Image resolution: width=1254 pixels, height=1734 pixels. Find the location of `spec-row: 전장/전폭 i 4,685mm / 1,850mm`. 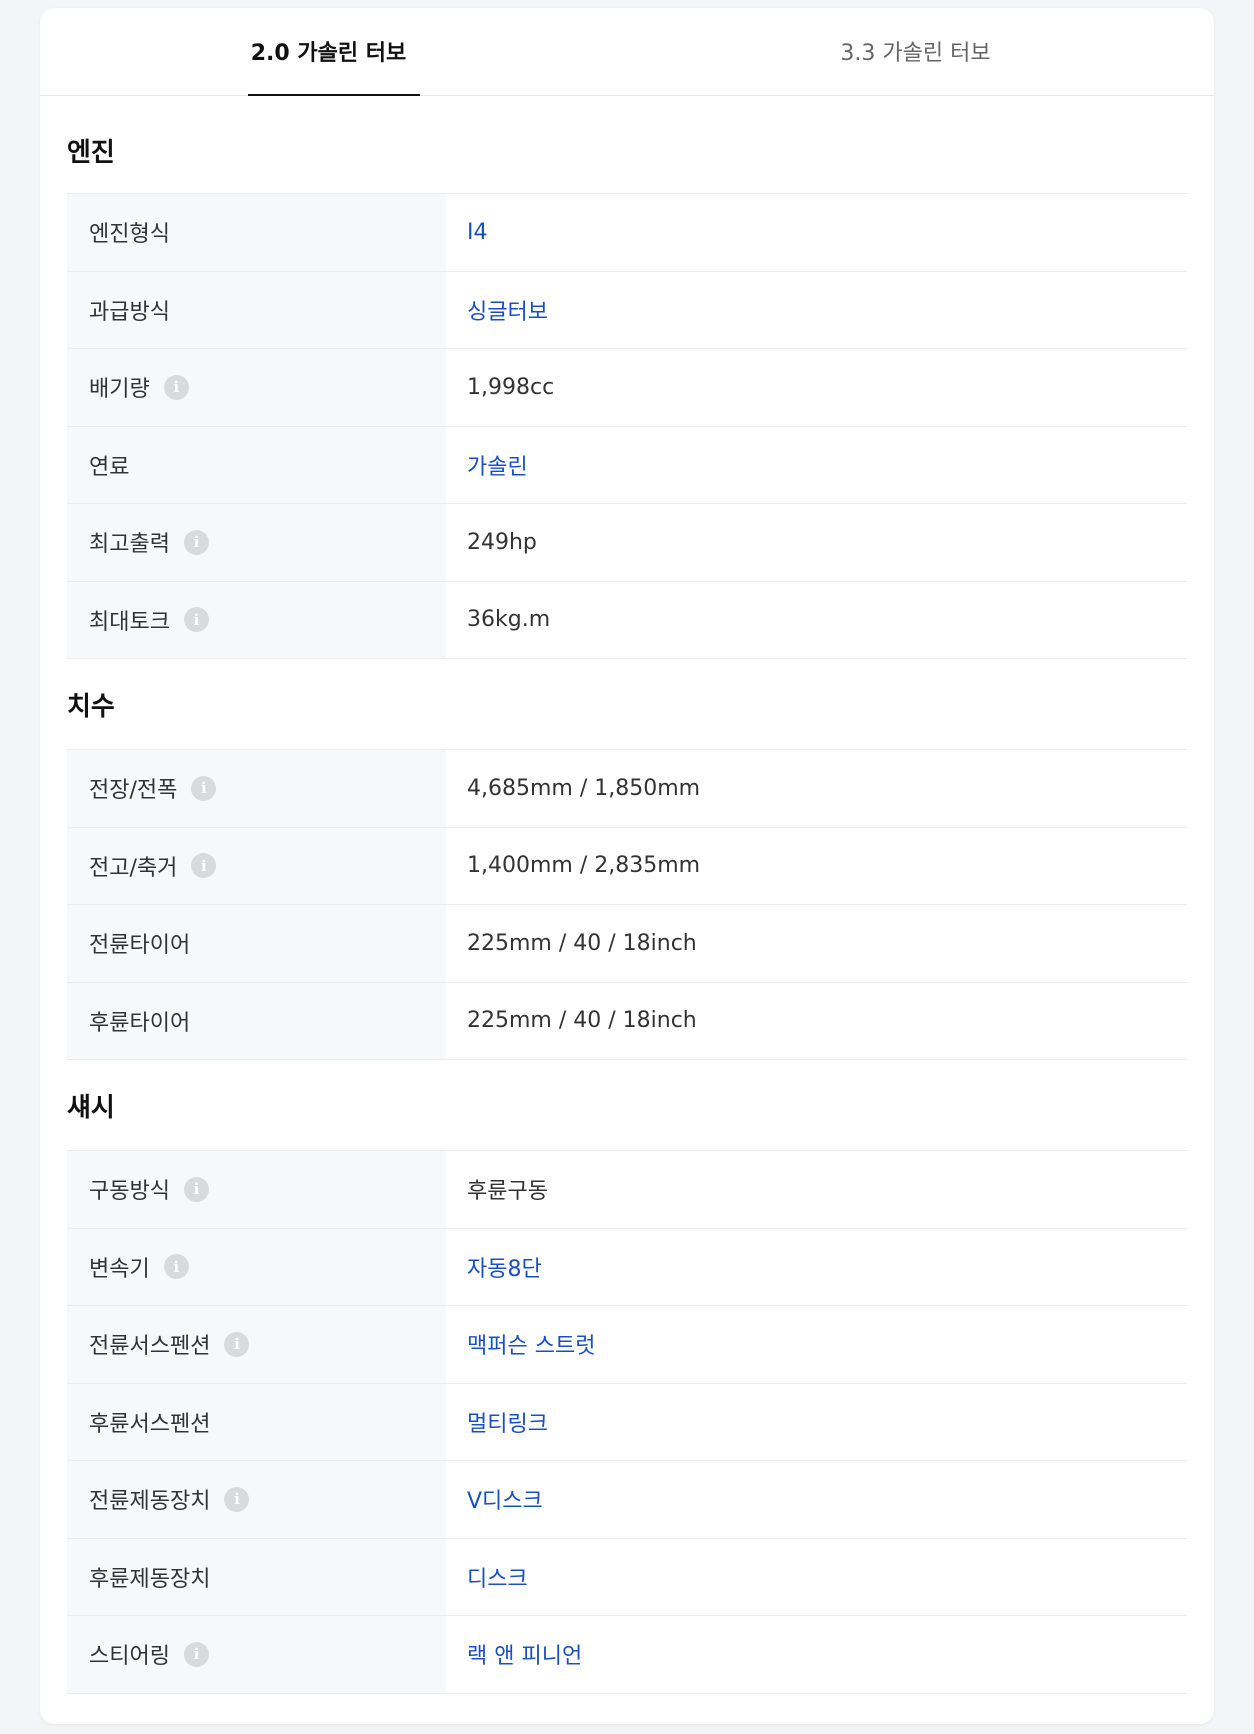

spec-row: 전장/전폭 i 4,685mm / 1,850mm is located at coordinates (627, 789).